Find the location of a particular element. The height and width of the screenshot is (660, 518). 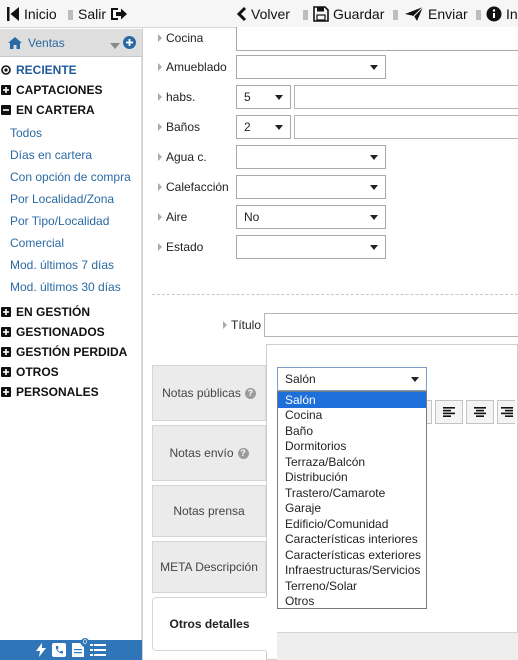

align-left-icon is located at coordinates (449, 412).